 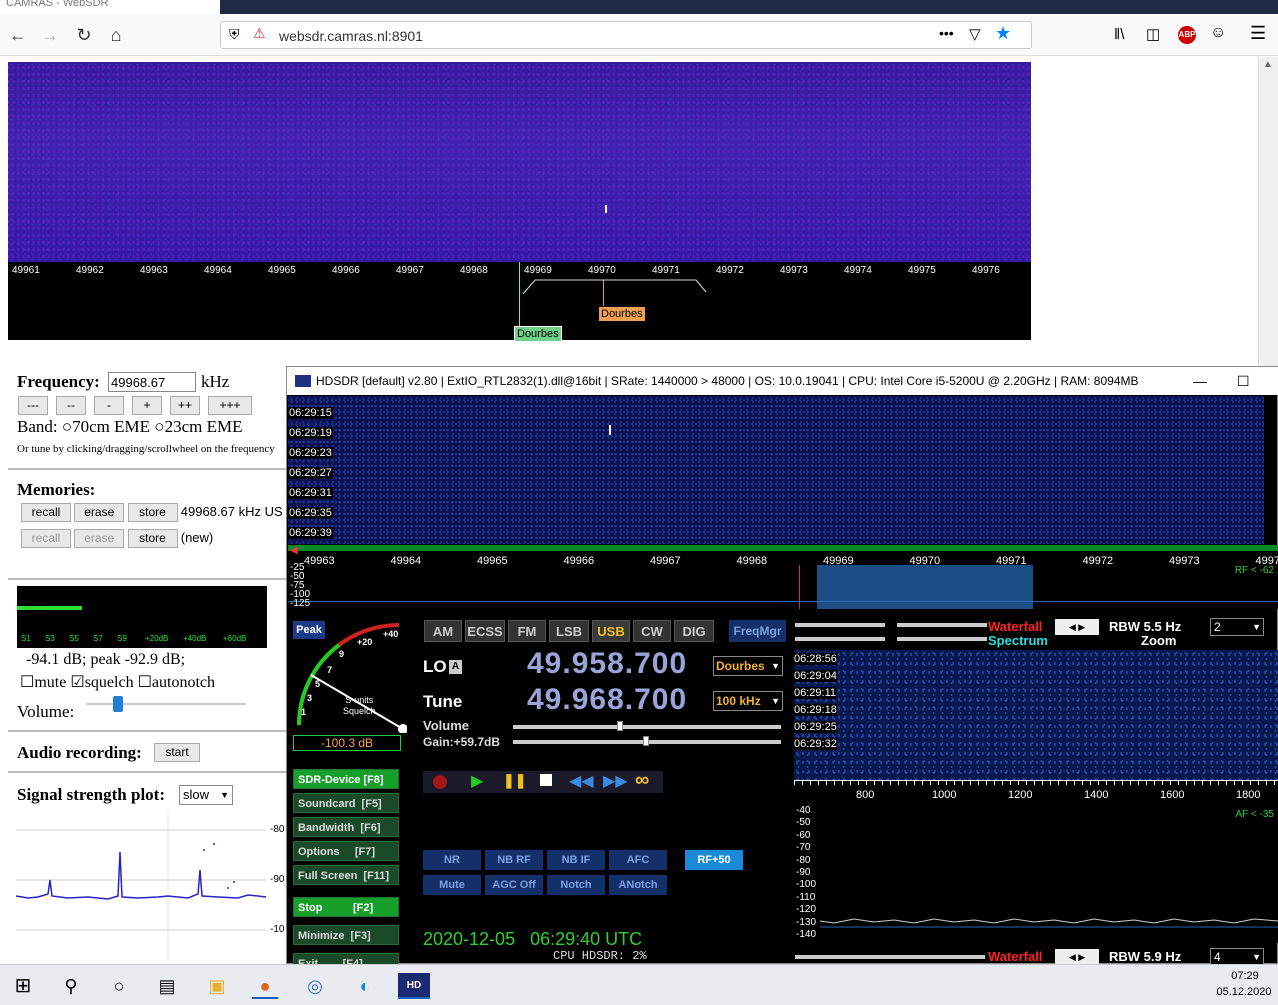 I want to click on frequency-input, so click(x=152, y=382).